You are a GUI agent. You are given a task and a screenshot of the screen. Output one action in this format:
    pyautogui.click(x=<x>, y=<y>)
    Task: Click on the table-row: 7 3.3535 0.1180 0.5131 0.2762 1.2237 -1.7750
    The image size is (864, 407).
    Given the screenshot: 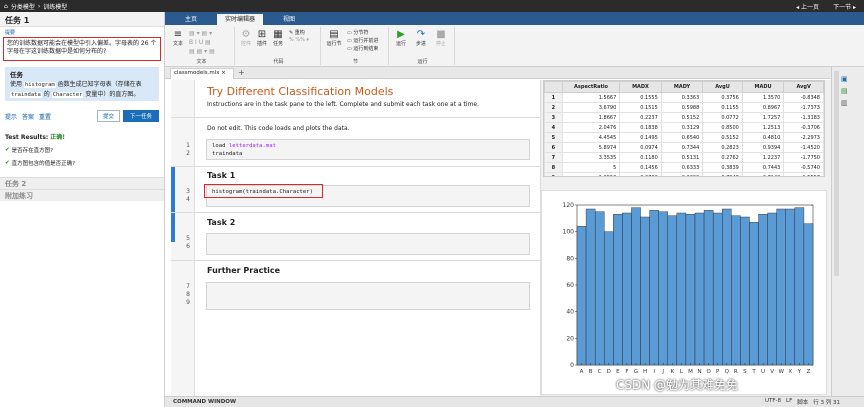 What is the action you would take?
    pyautogui.click(x=684, y=157)
    